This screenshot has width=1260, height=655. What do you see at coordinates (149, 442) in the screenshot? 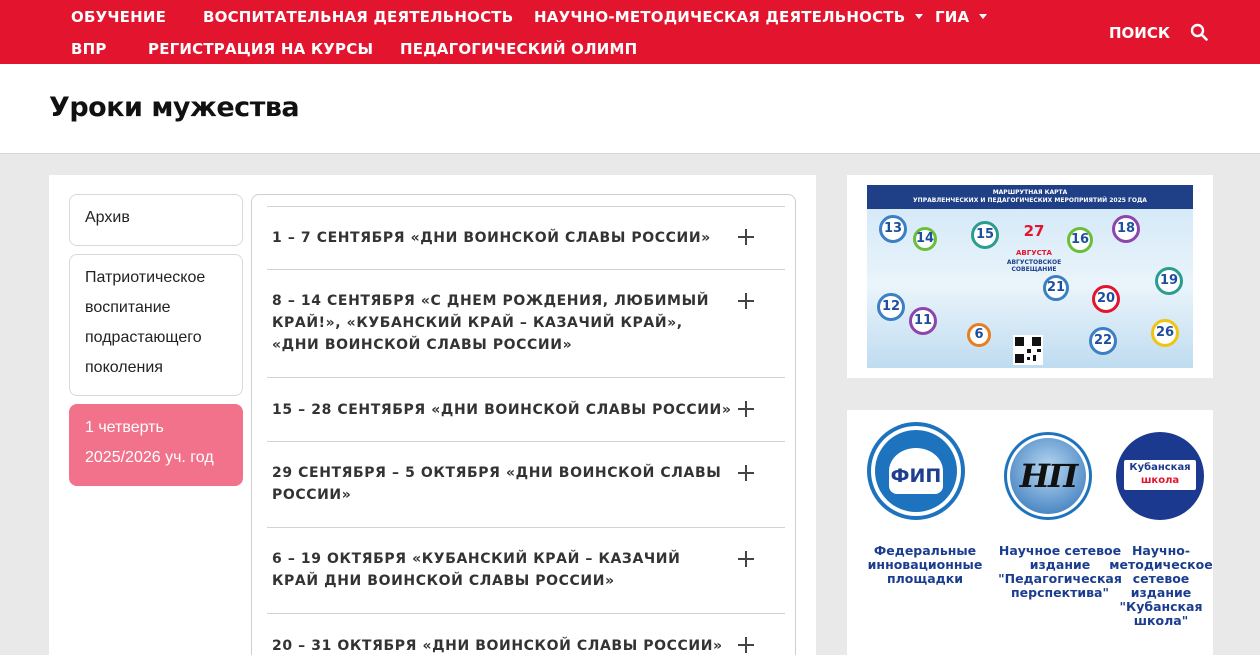
I see `sidebar-item-label: 1 четверть 2025/2026 уч. год` at bounding box center [149, 442].